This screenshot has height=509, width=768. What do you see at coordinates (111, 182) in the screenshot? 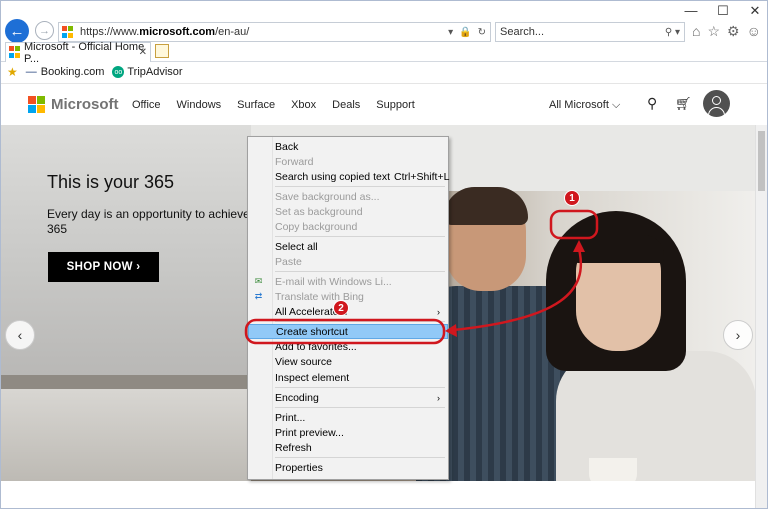
I see `hero-title: This is your 365` at bounding box center [111, 182].